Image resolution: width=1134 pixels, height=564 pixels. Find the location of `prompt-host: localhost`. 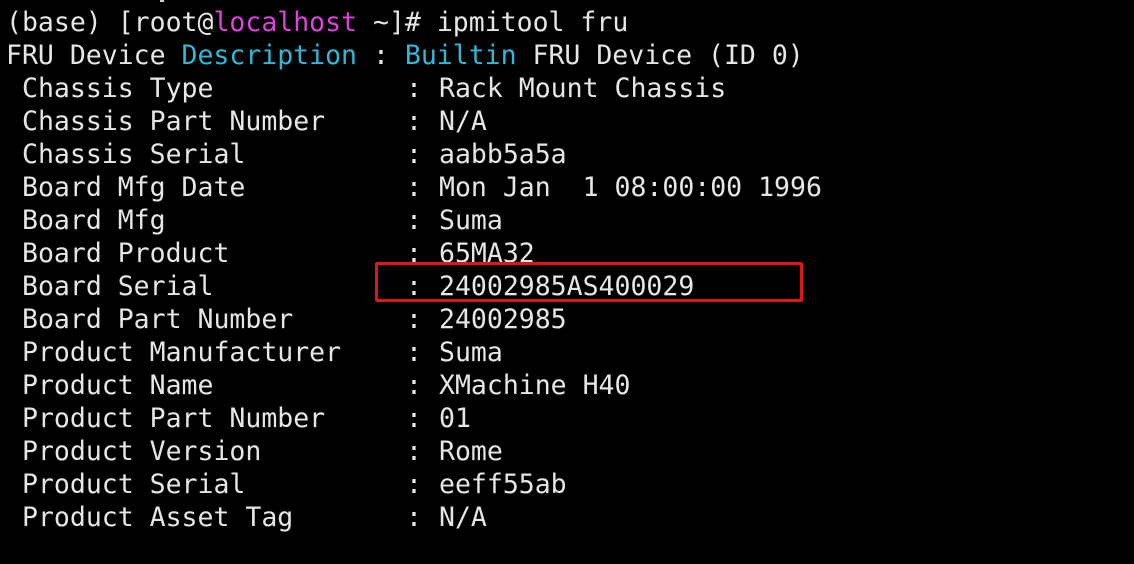

prompt-host: localhost is located at coordinates (285, 22).